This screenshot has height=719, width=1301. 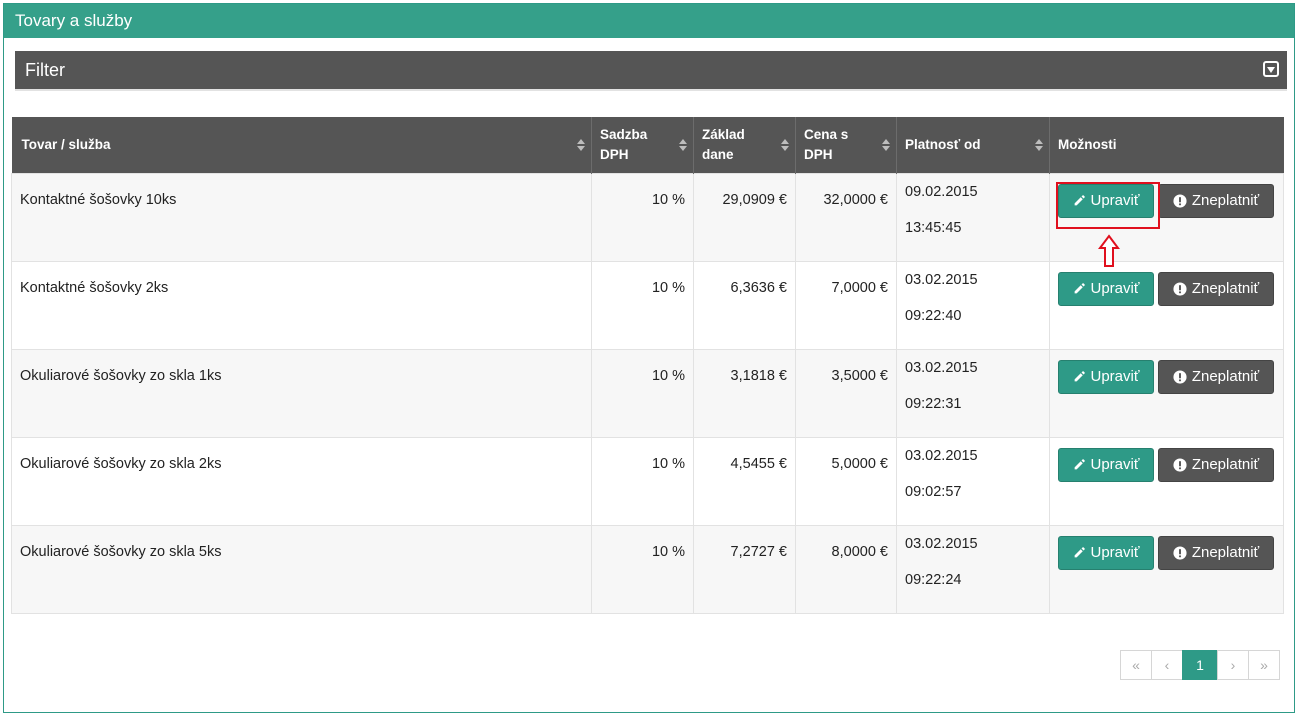 What do you see at coordinates (973, 305) in the screenshot?
I see `cell-valid-from: 03.02.2015 09:22:40` at bounding box center [973, 305].